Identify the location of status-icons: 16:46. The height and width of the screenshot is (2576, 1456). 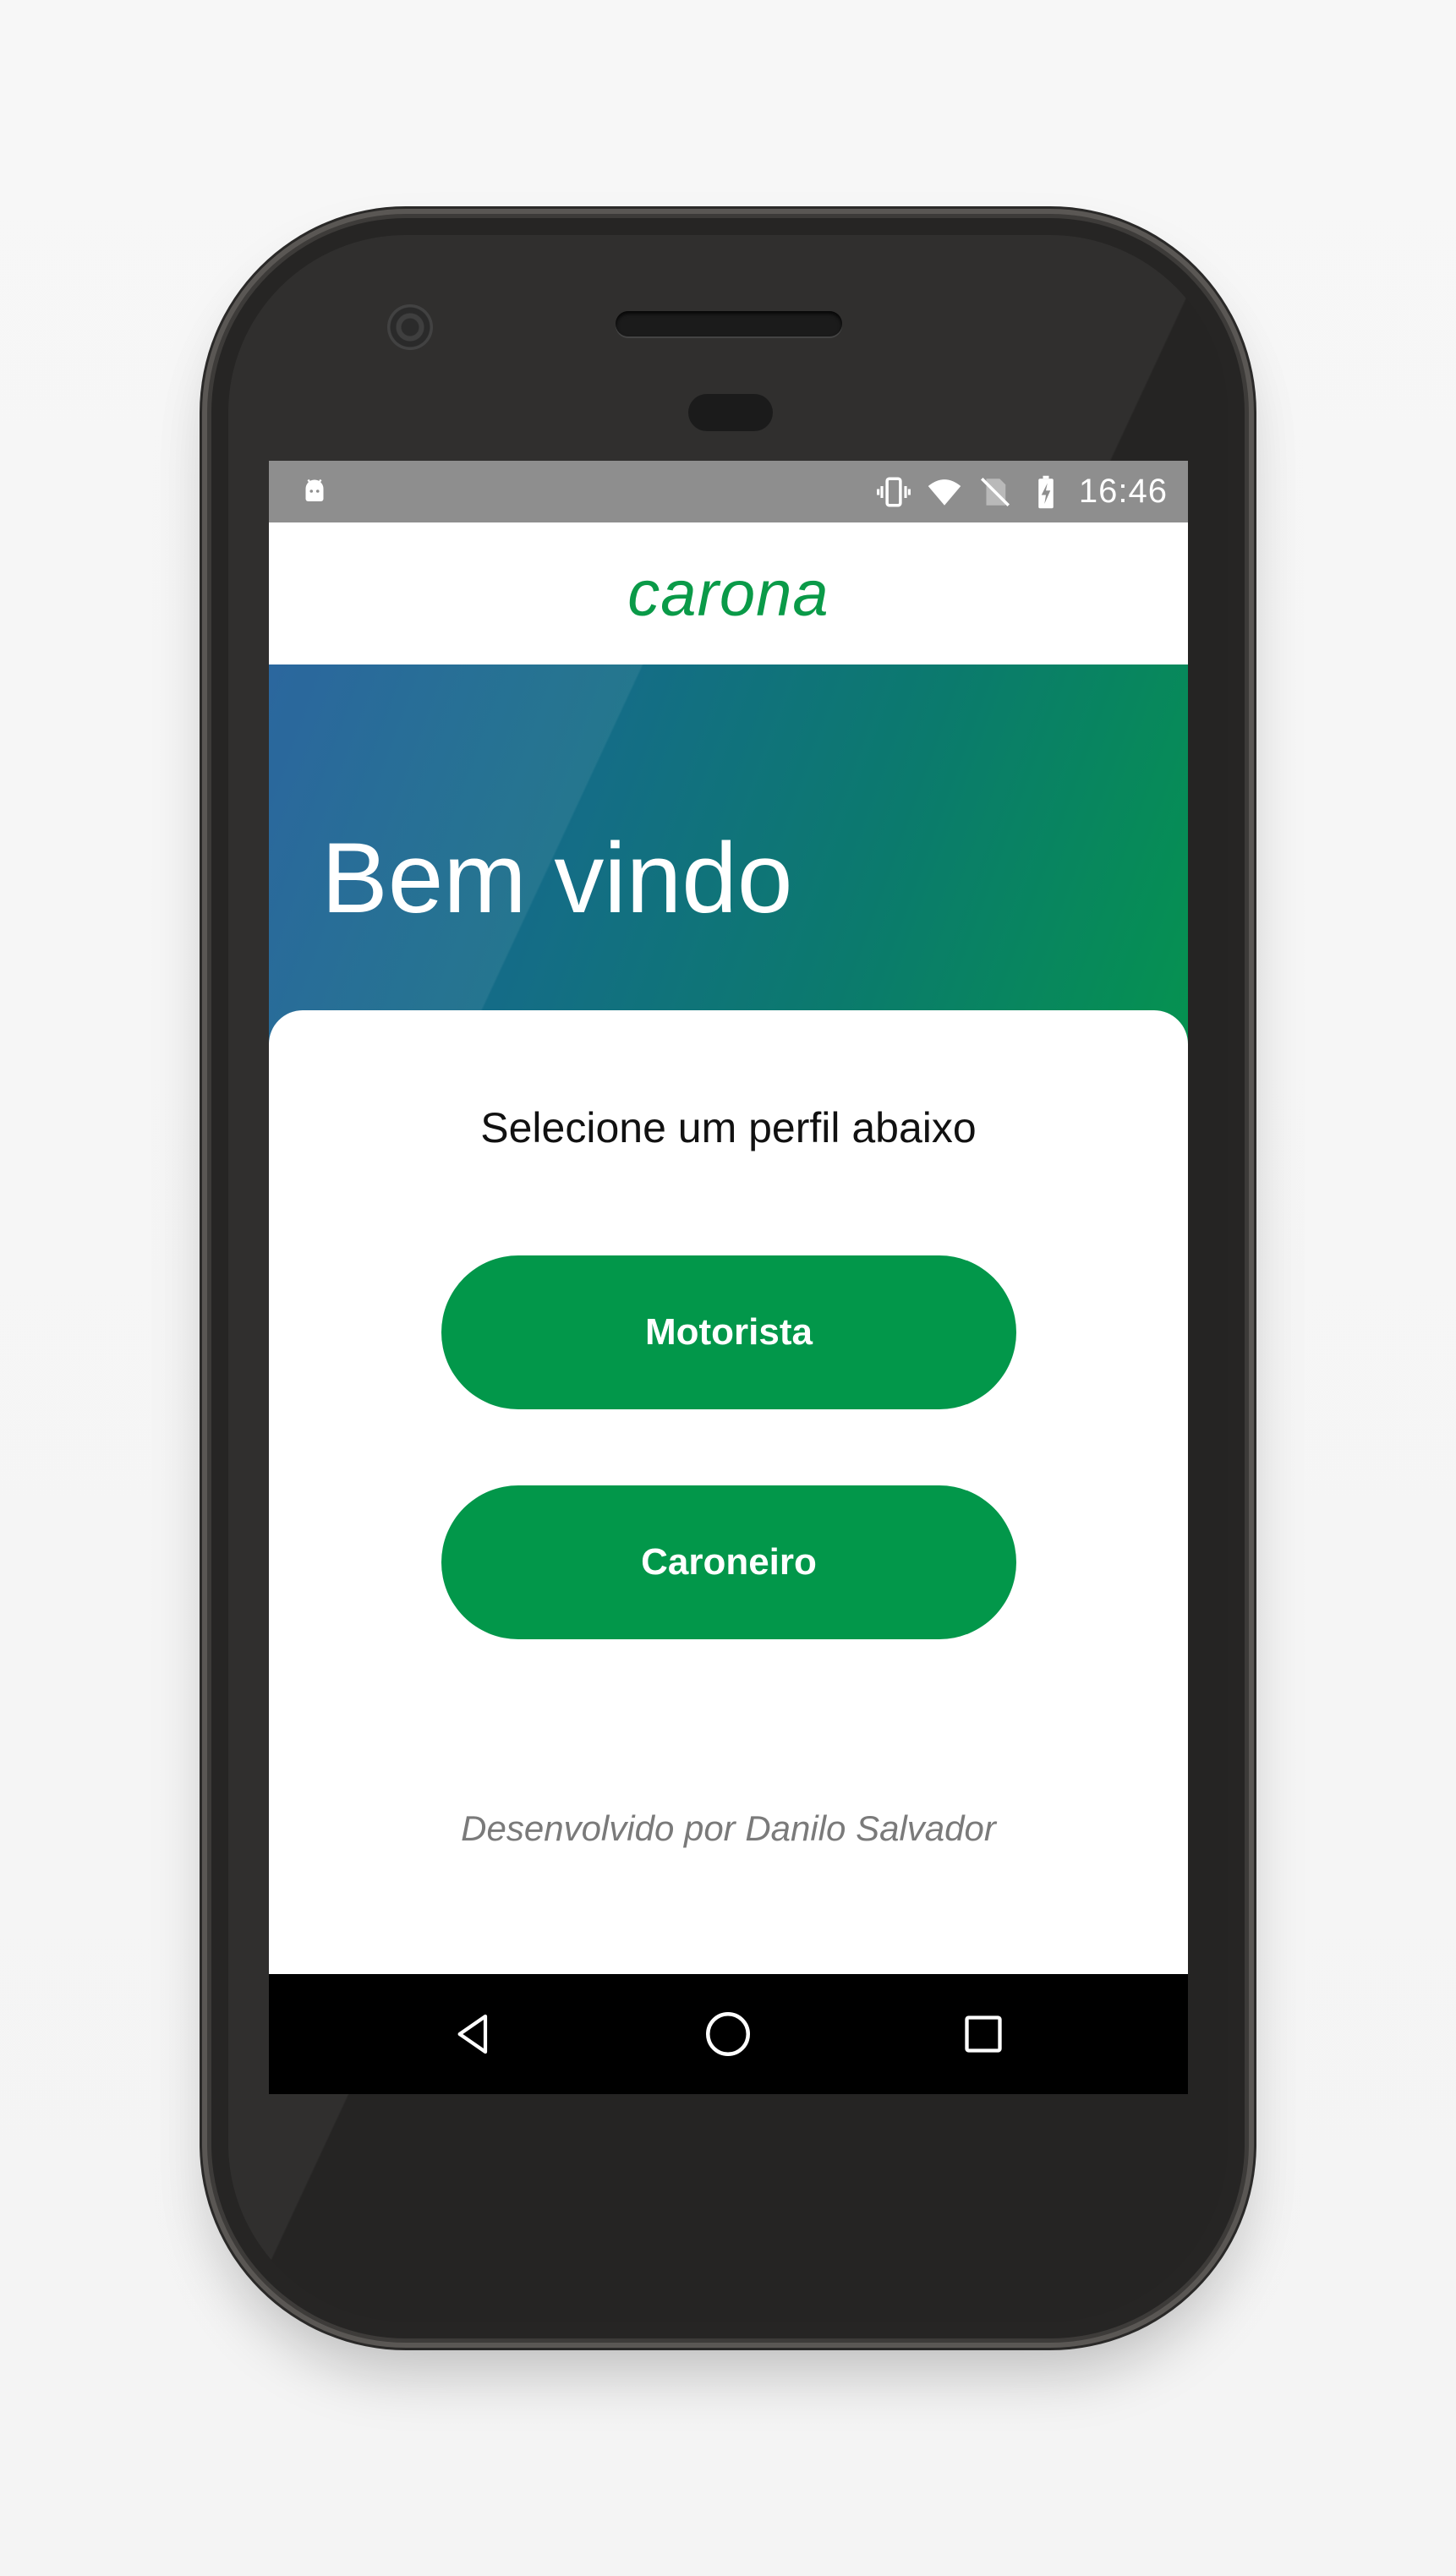
(1022, 492).